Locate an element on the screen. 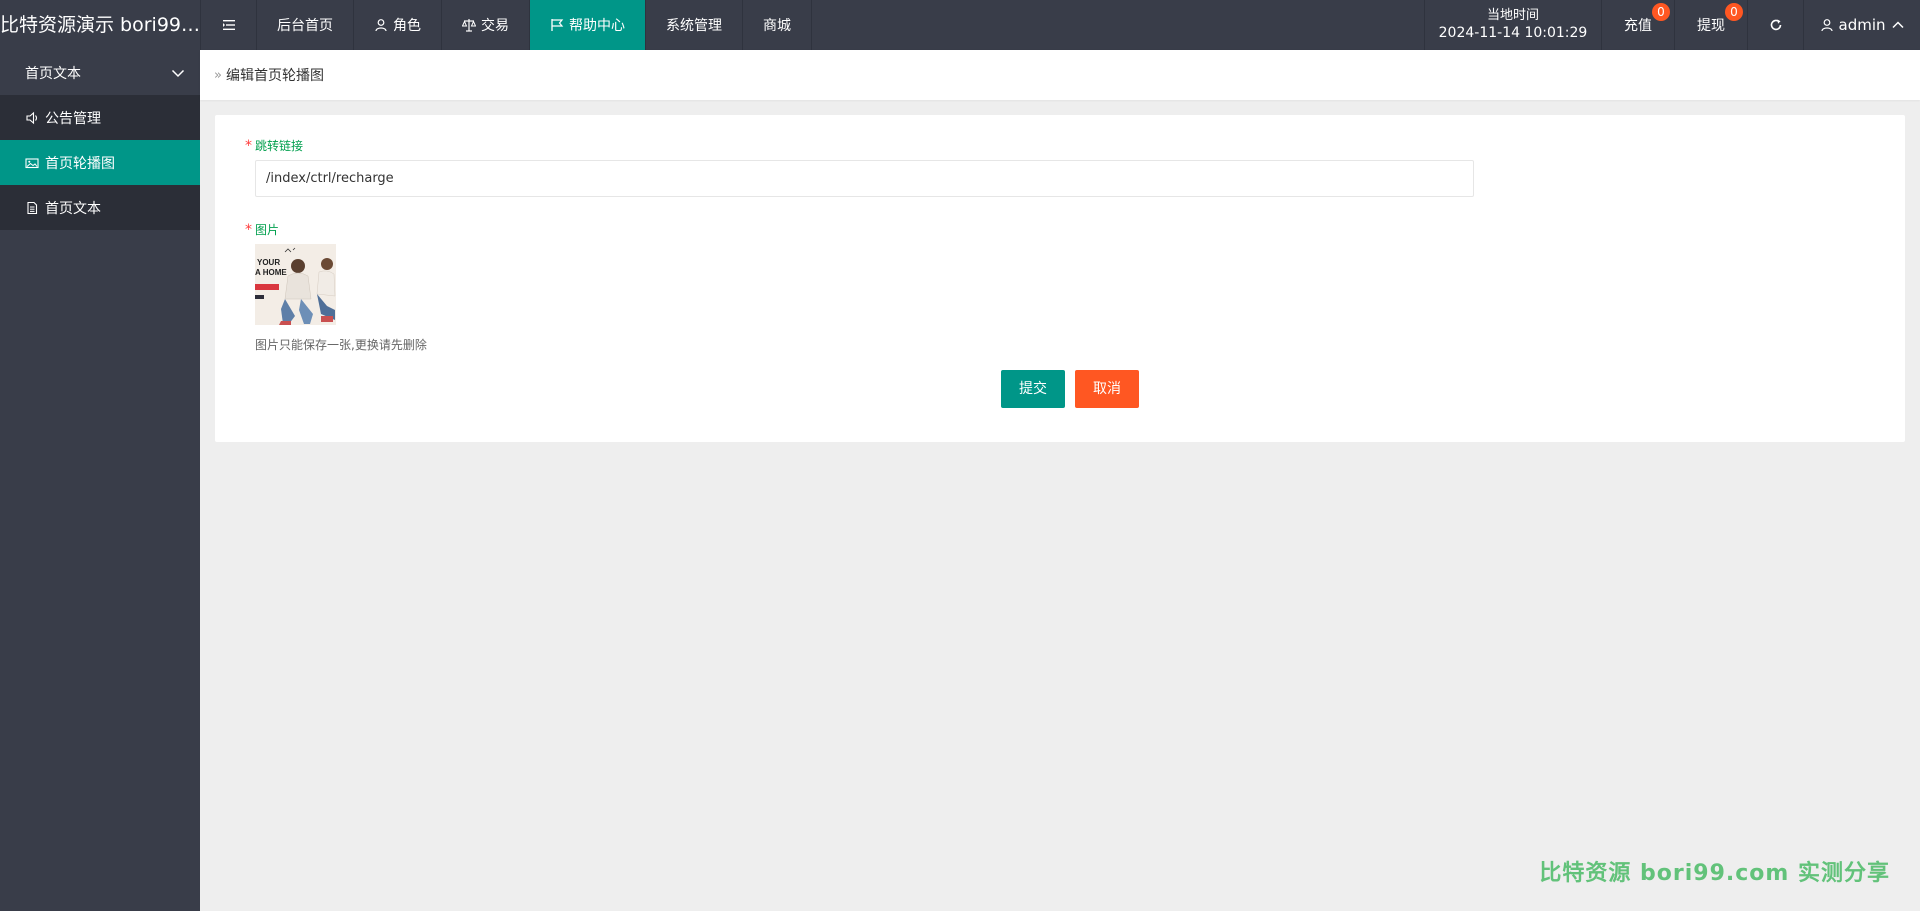 The height and width of the screenshot is (911, 1920). sidebar-item-home-text: 首页文本 is located at coordinates (100, 207).